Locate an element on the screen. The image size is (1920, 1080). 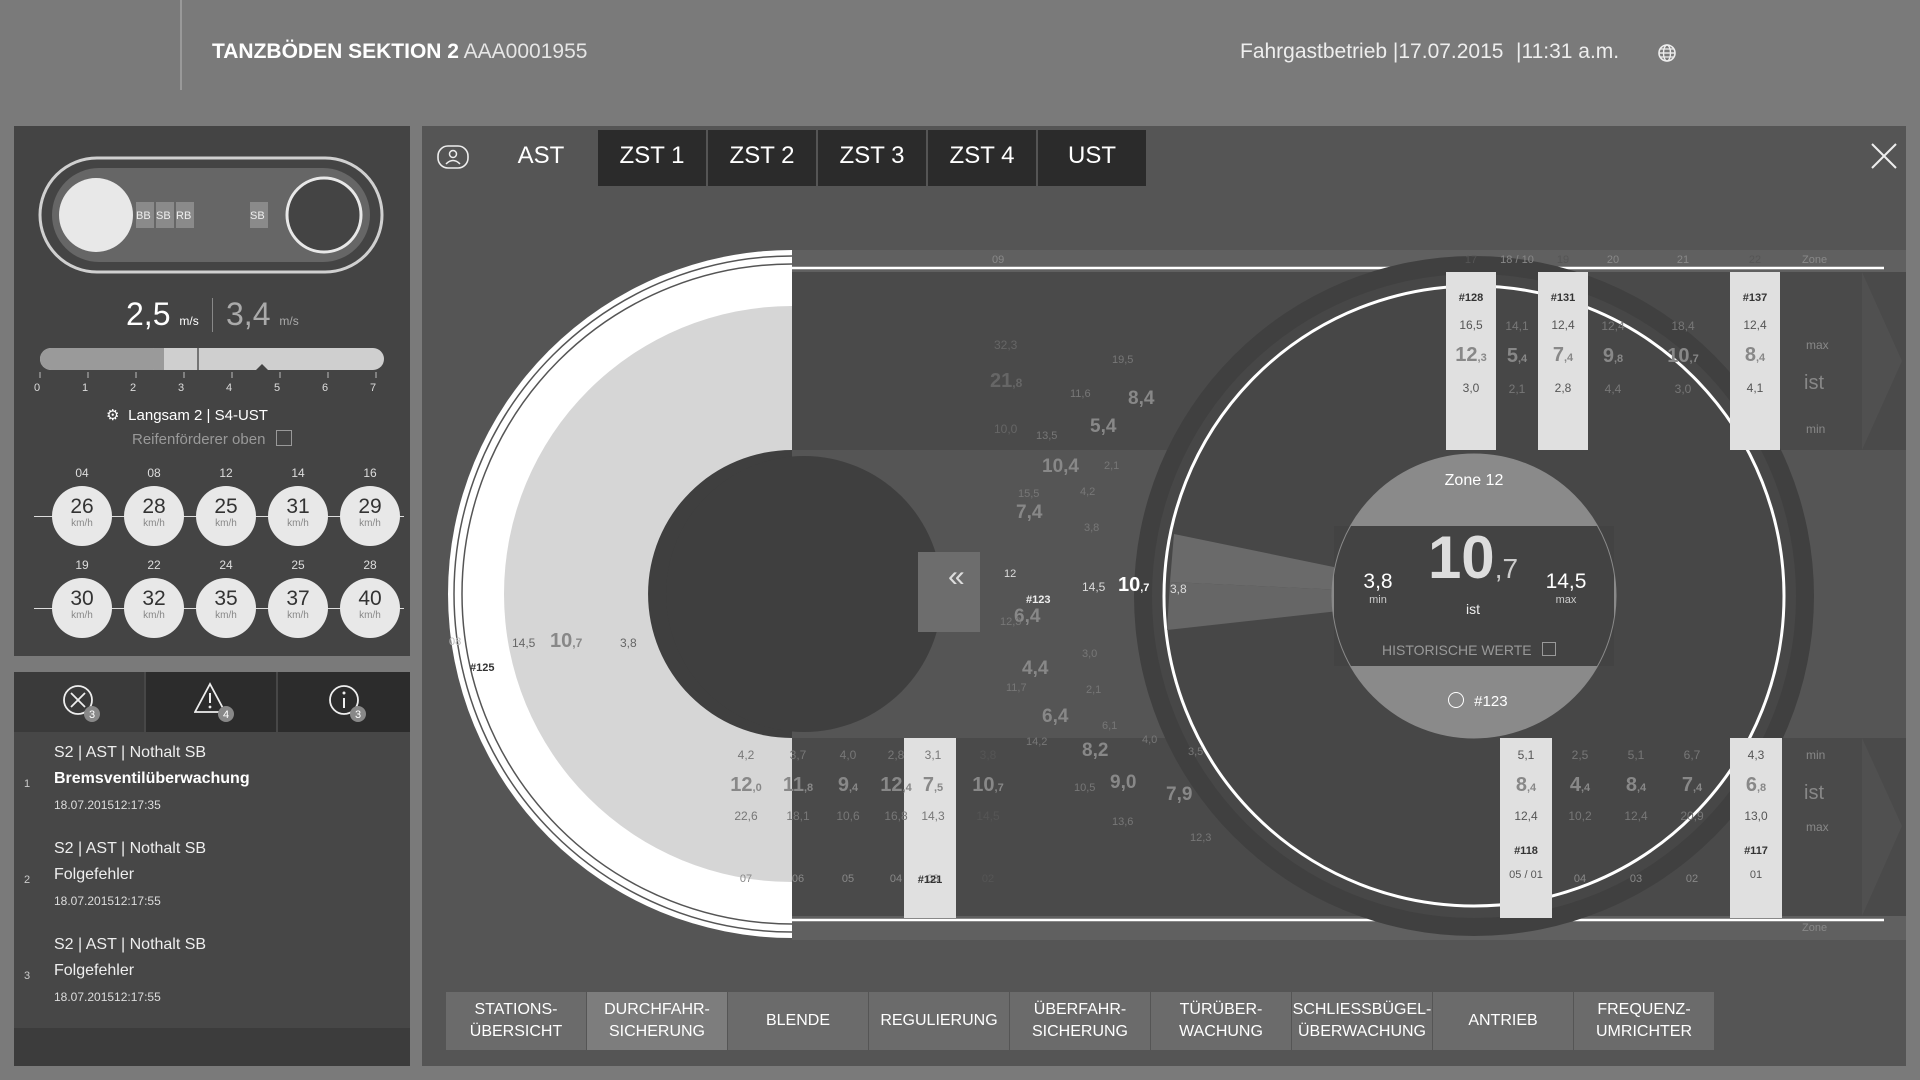
ueberfahrsicherung-button: ÜBERFAHR- SICHERUNG is located at coordinates (1080, 1021).